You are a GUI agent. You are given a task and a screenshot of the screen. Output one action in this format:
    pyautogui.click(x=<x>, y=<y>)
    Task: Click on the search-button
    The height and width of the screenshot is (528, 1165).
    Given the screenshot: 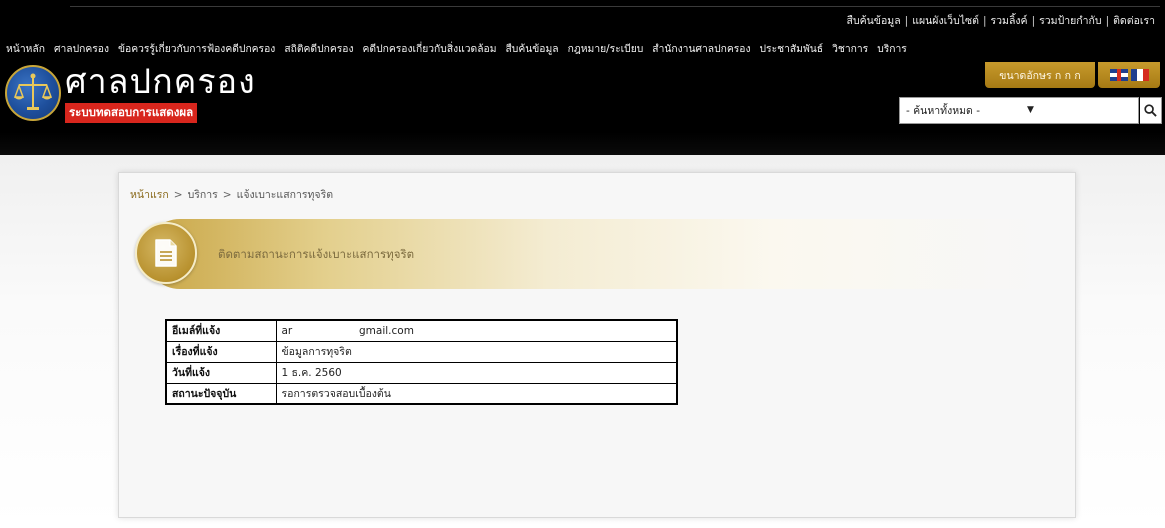 What is the action you would take?
    pyautogui.click(x=1151, y=110)
    